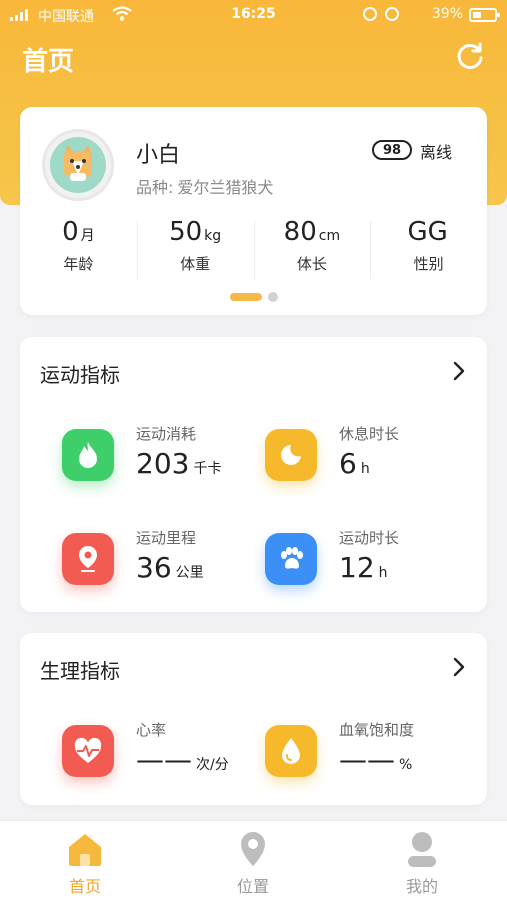  What do you see at coordinates (427, 232) in the screenshot?
I see `stat-value: GG` at bounding box center [427, 232].